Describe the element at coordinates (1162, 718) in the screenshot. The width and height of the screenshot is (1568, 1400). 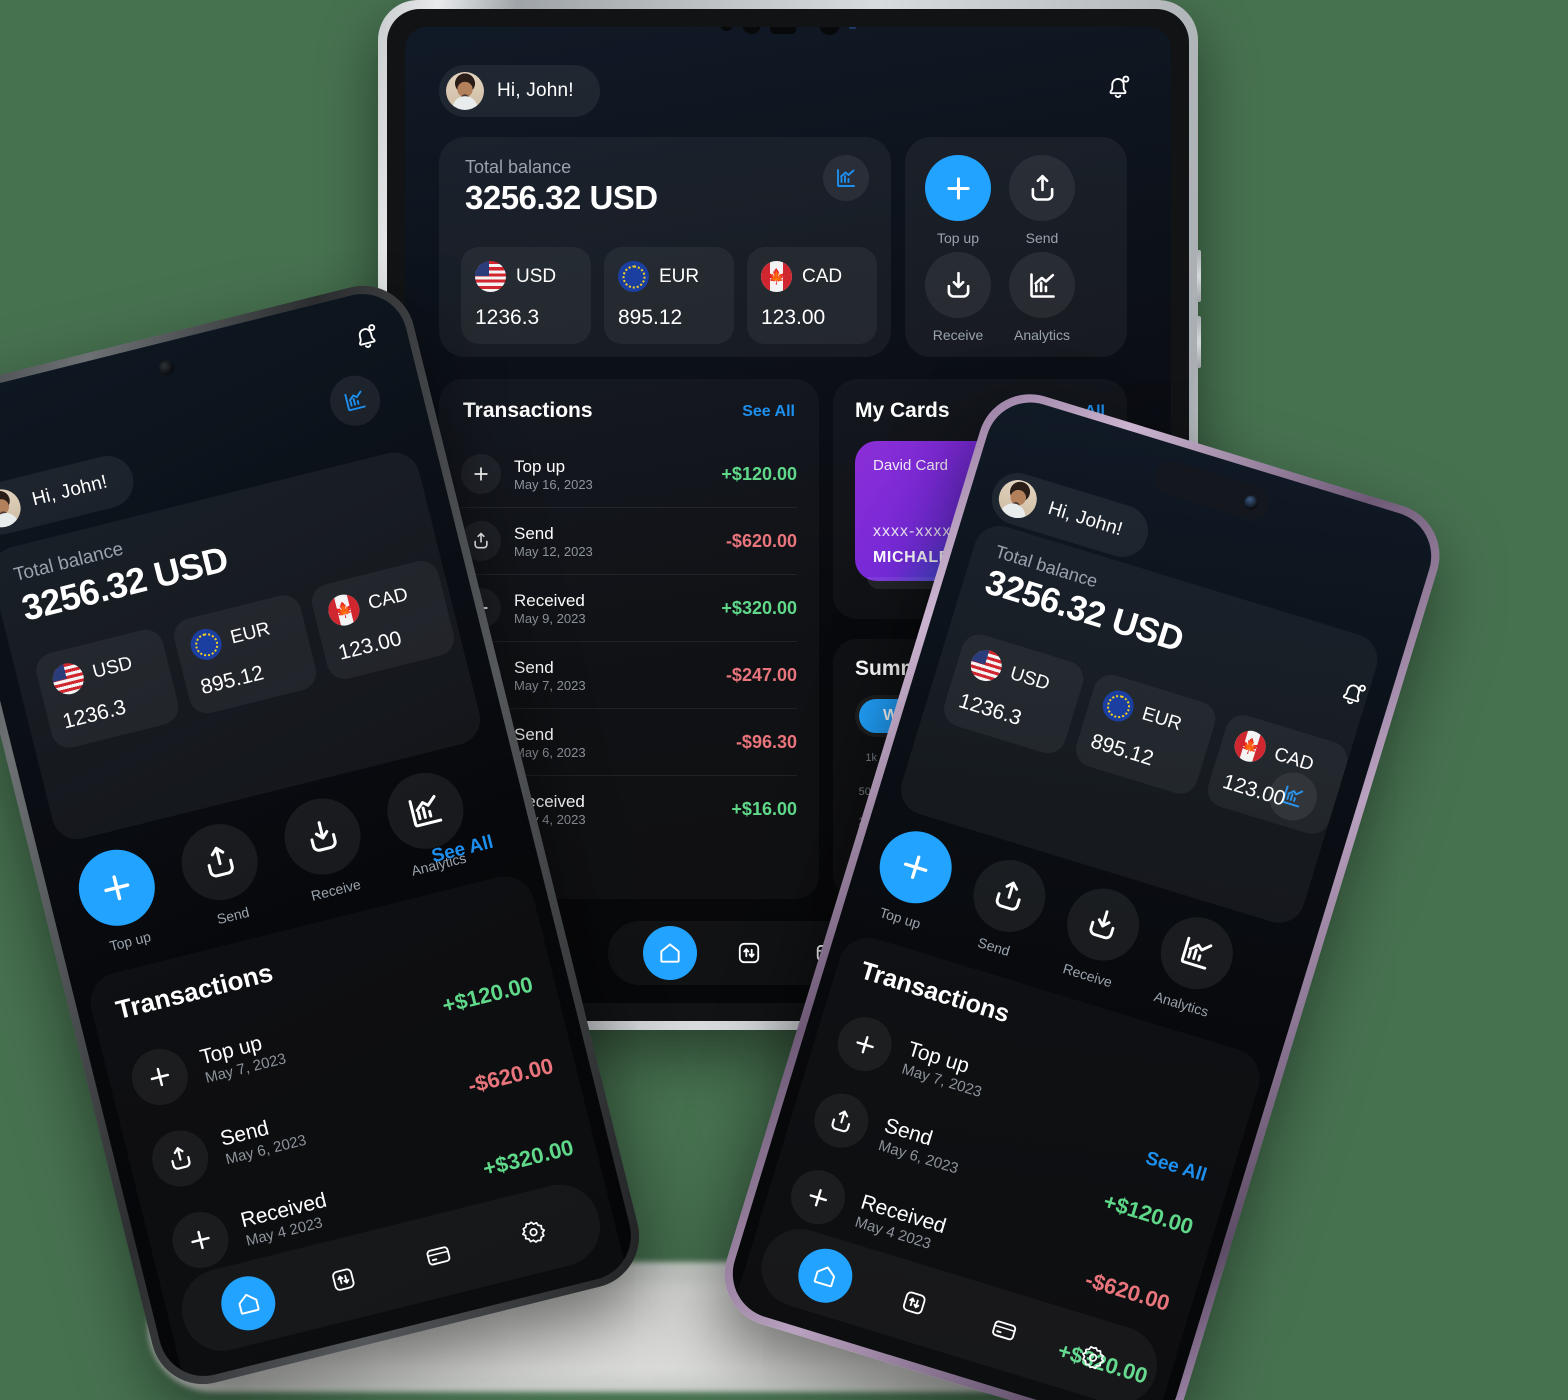
I see `currency-code: EUR` at that location.